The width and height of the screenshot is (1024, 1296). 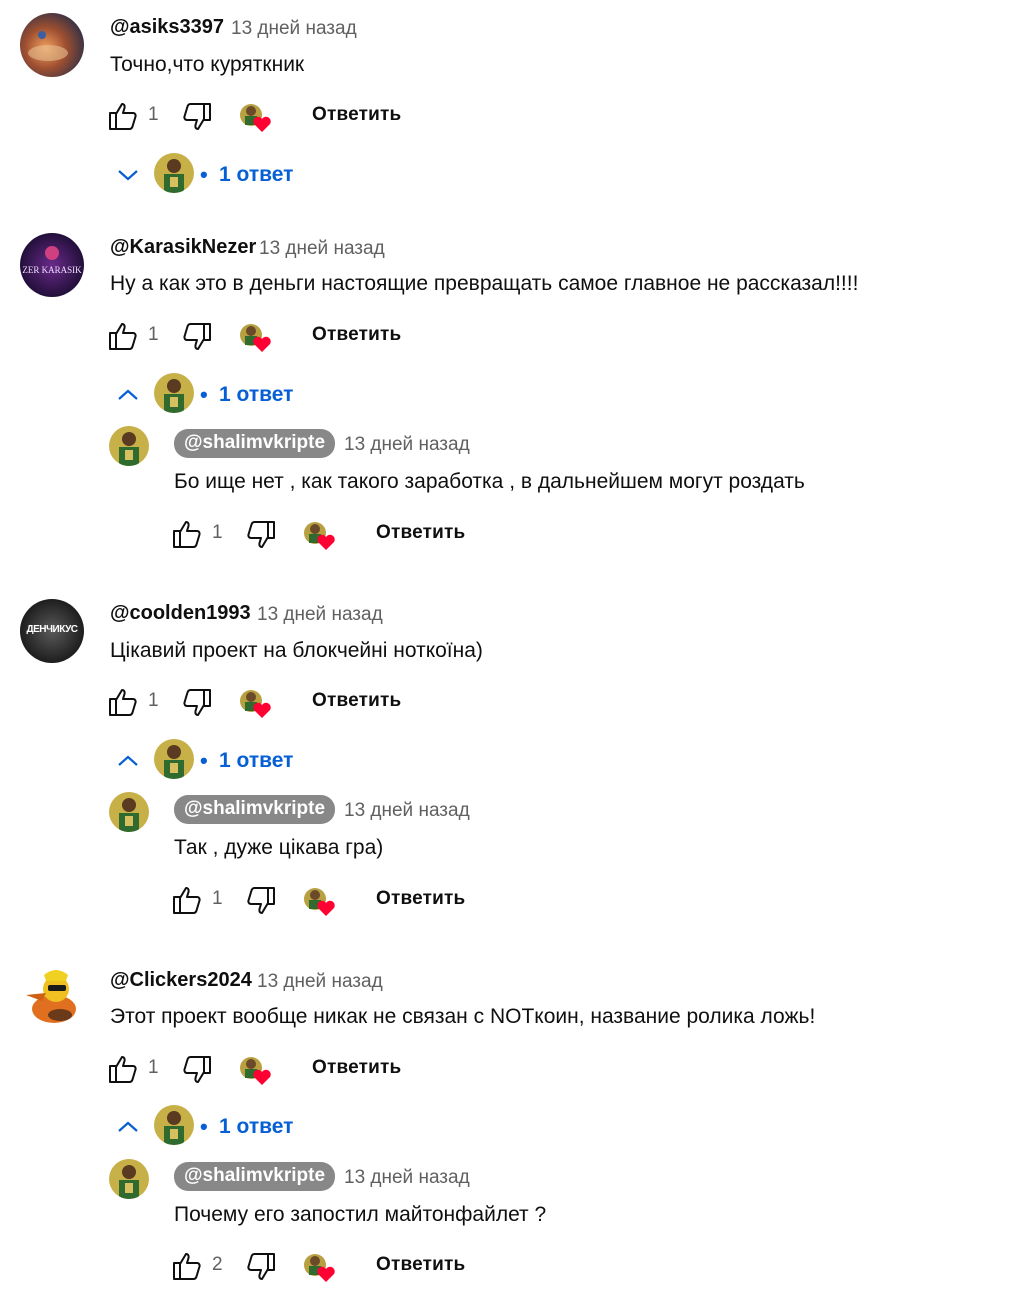 I want to click on avatar-clickers2024, so click(x=52, y=997).